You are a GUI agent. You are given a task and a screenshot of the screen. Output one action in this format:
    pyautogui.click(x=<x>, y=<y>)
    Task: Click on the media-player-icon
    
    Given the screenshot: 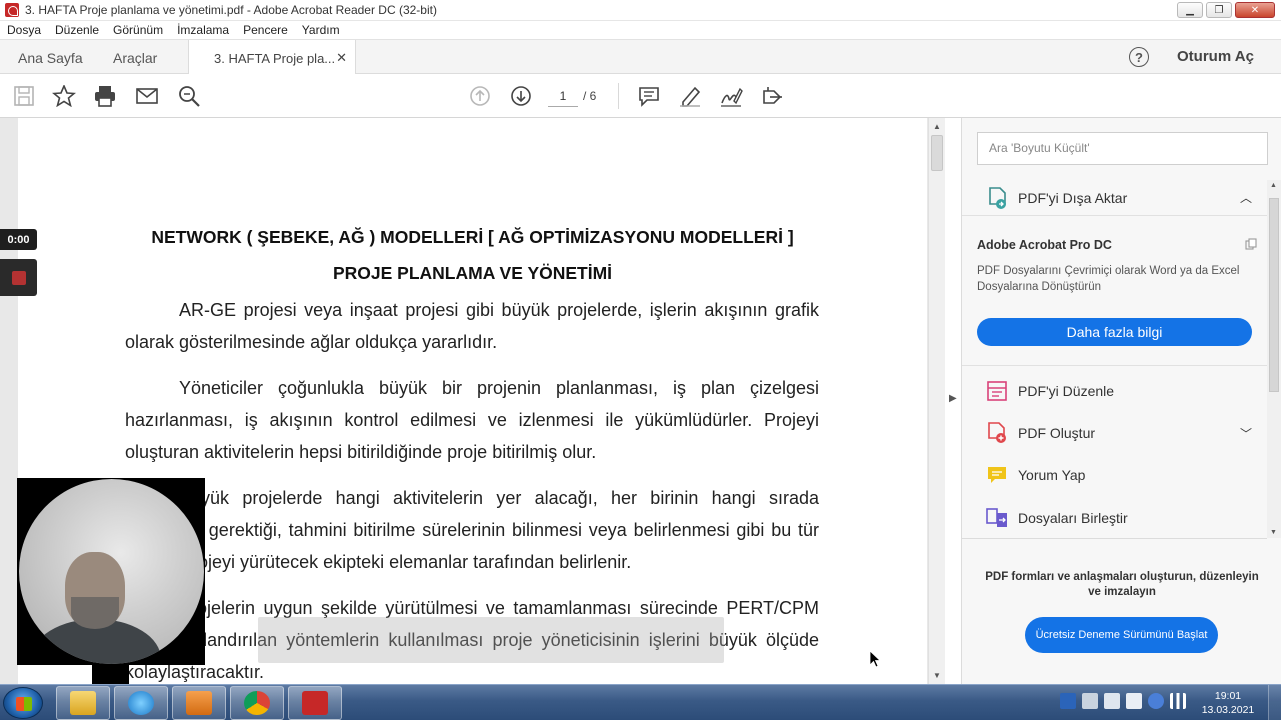 What is the action you would take?
    pyautogui.click(x=199, y=703)
    